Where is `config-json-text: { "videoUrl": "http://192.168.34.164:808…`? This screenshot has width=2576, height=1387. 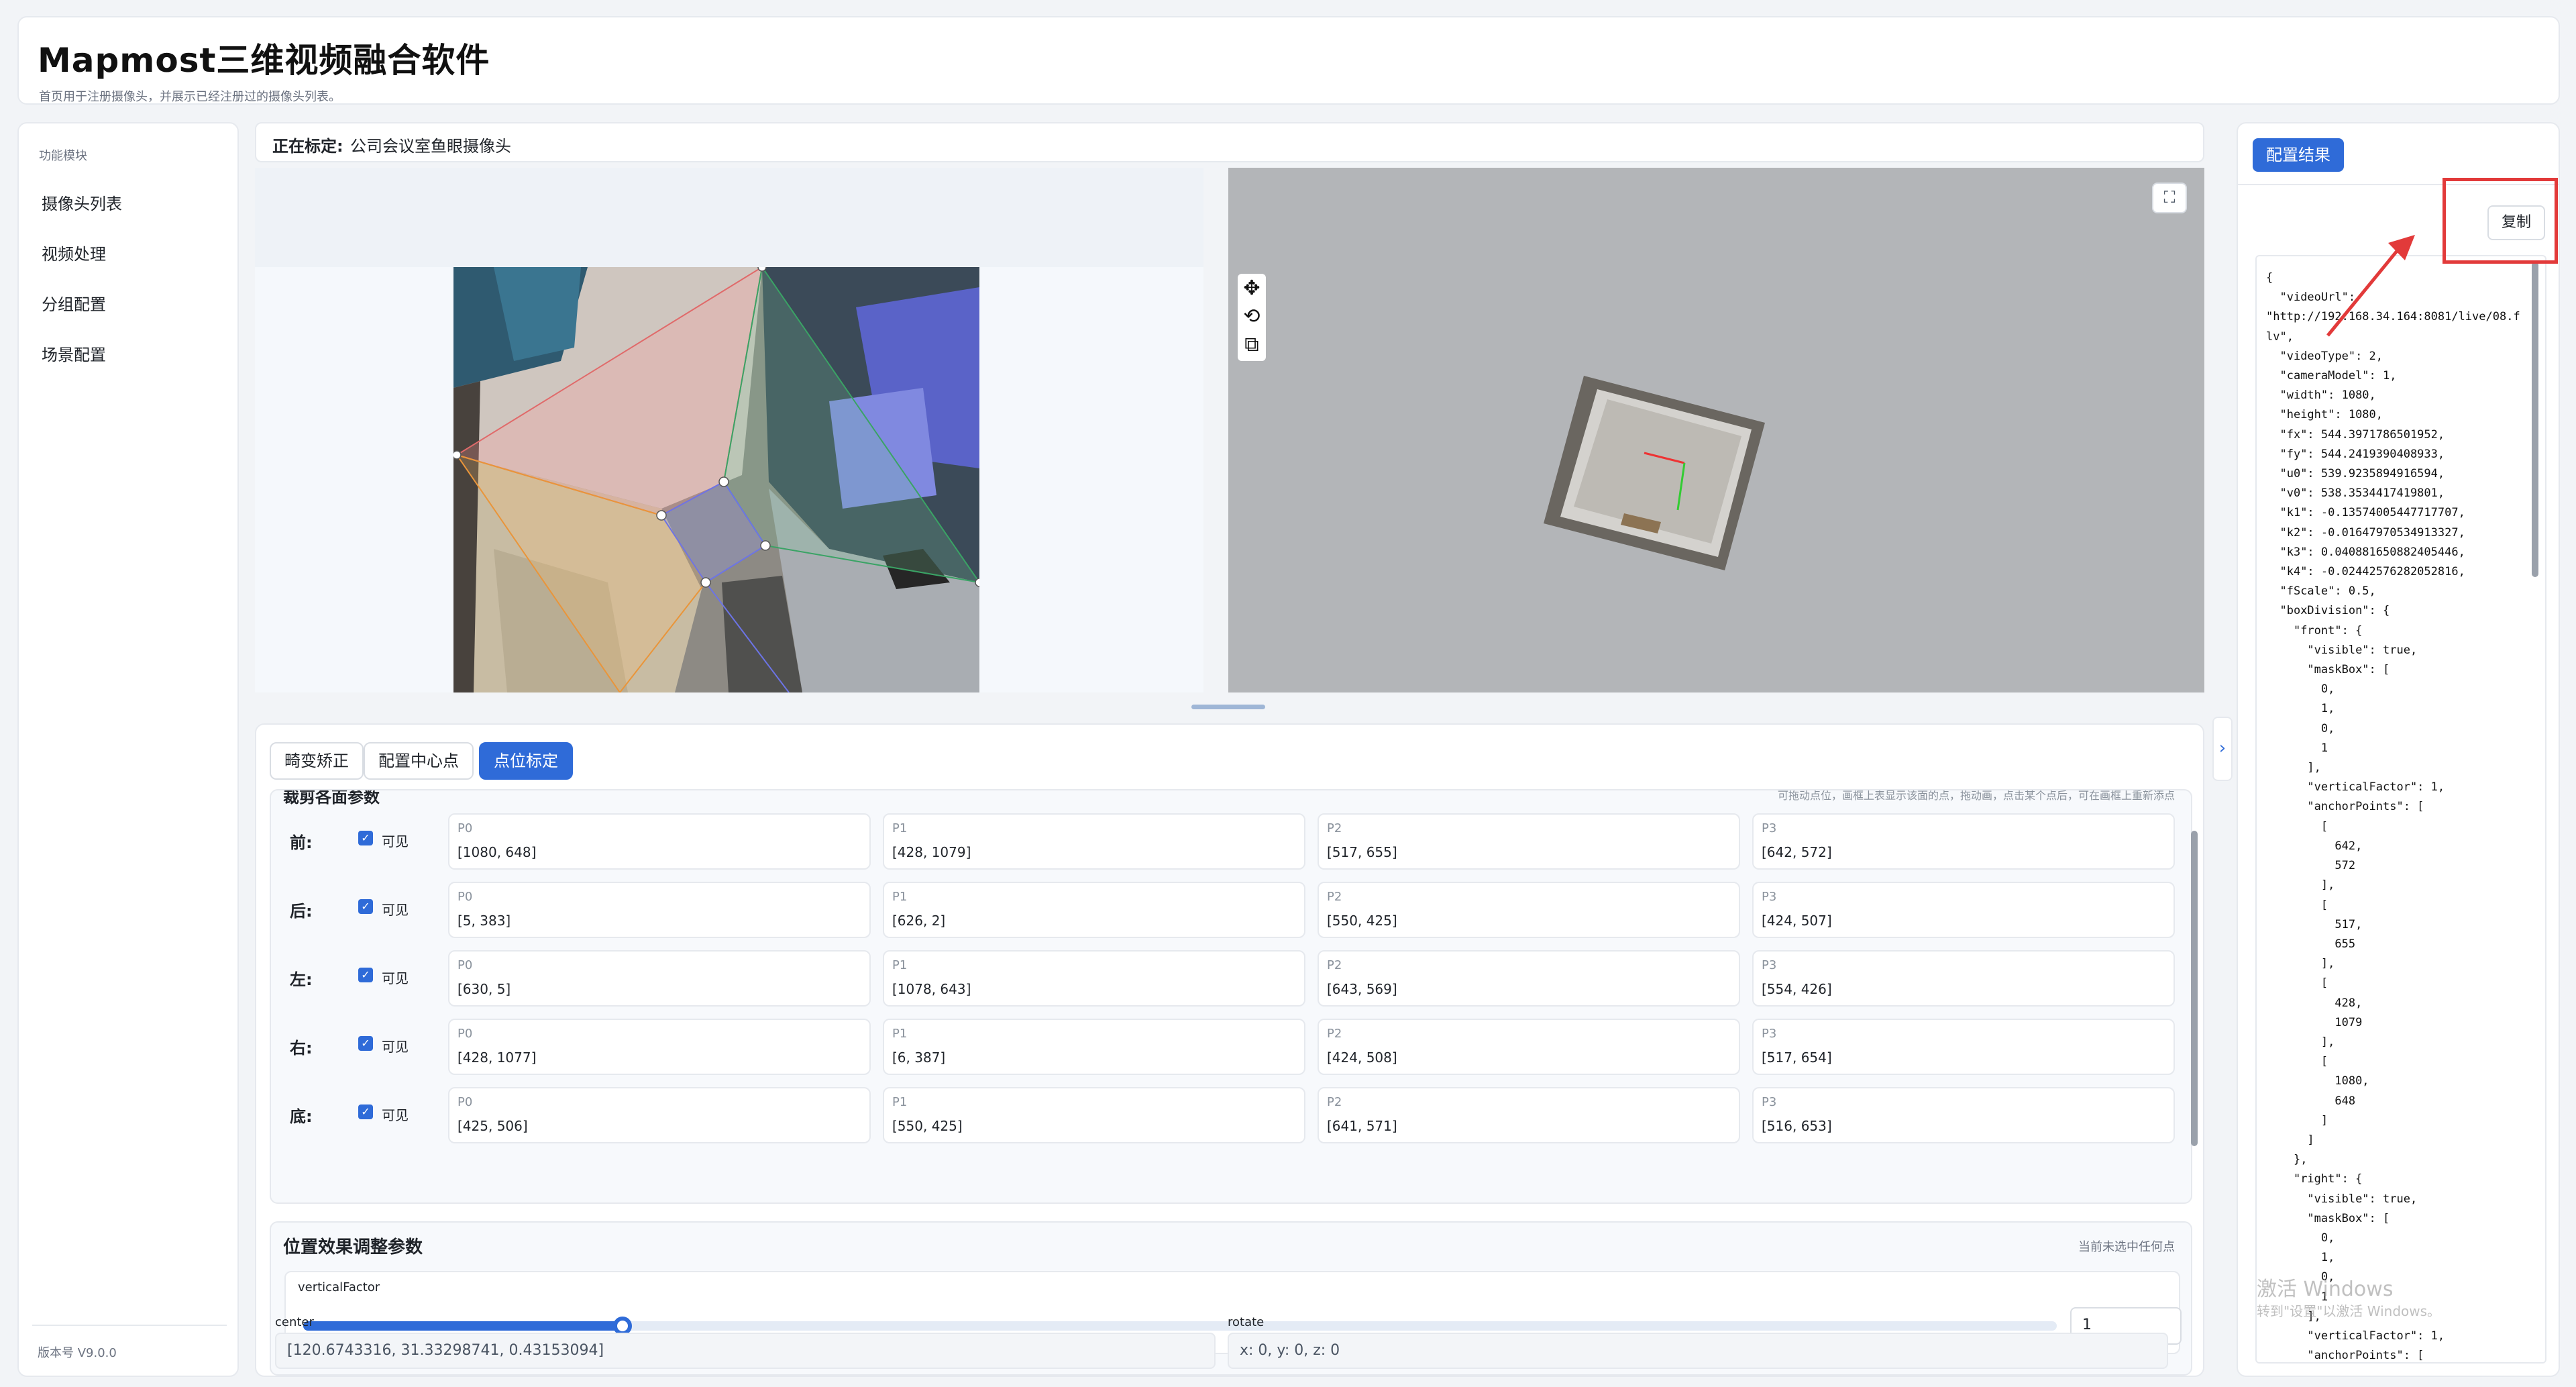
config-json-text: { "videoUrl": "http://192.168.34.164:808… is located at coordinates (2393, 817).